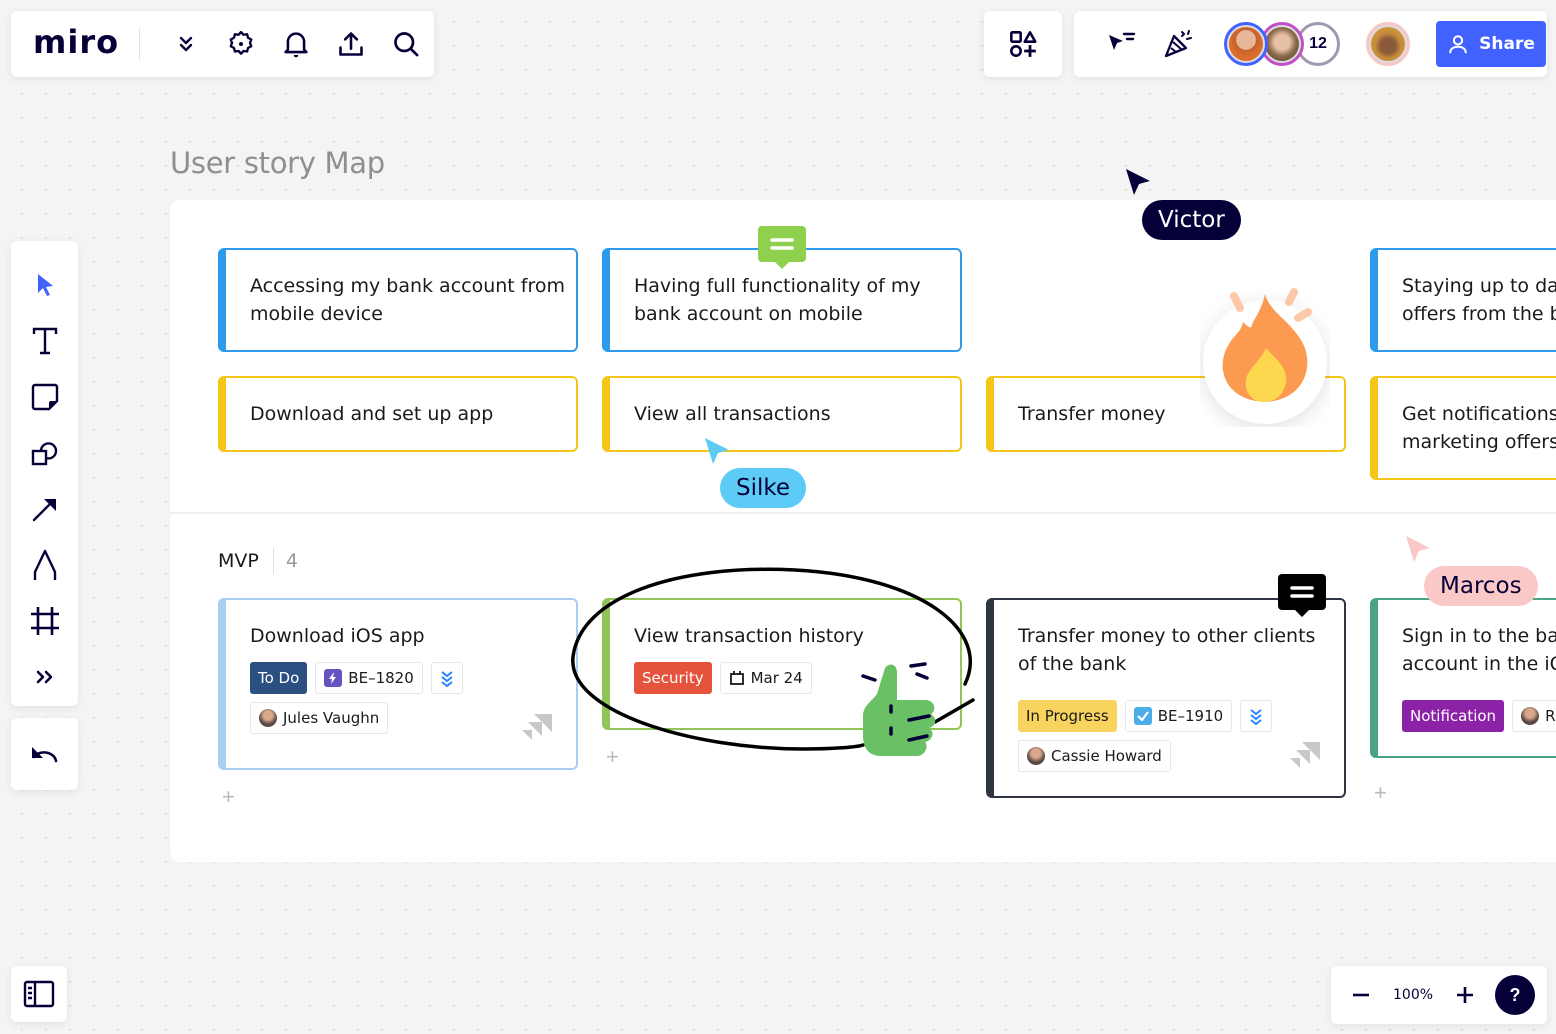  I want to click on status-badge: In Progress, so click(1067, 716).